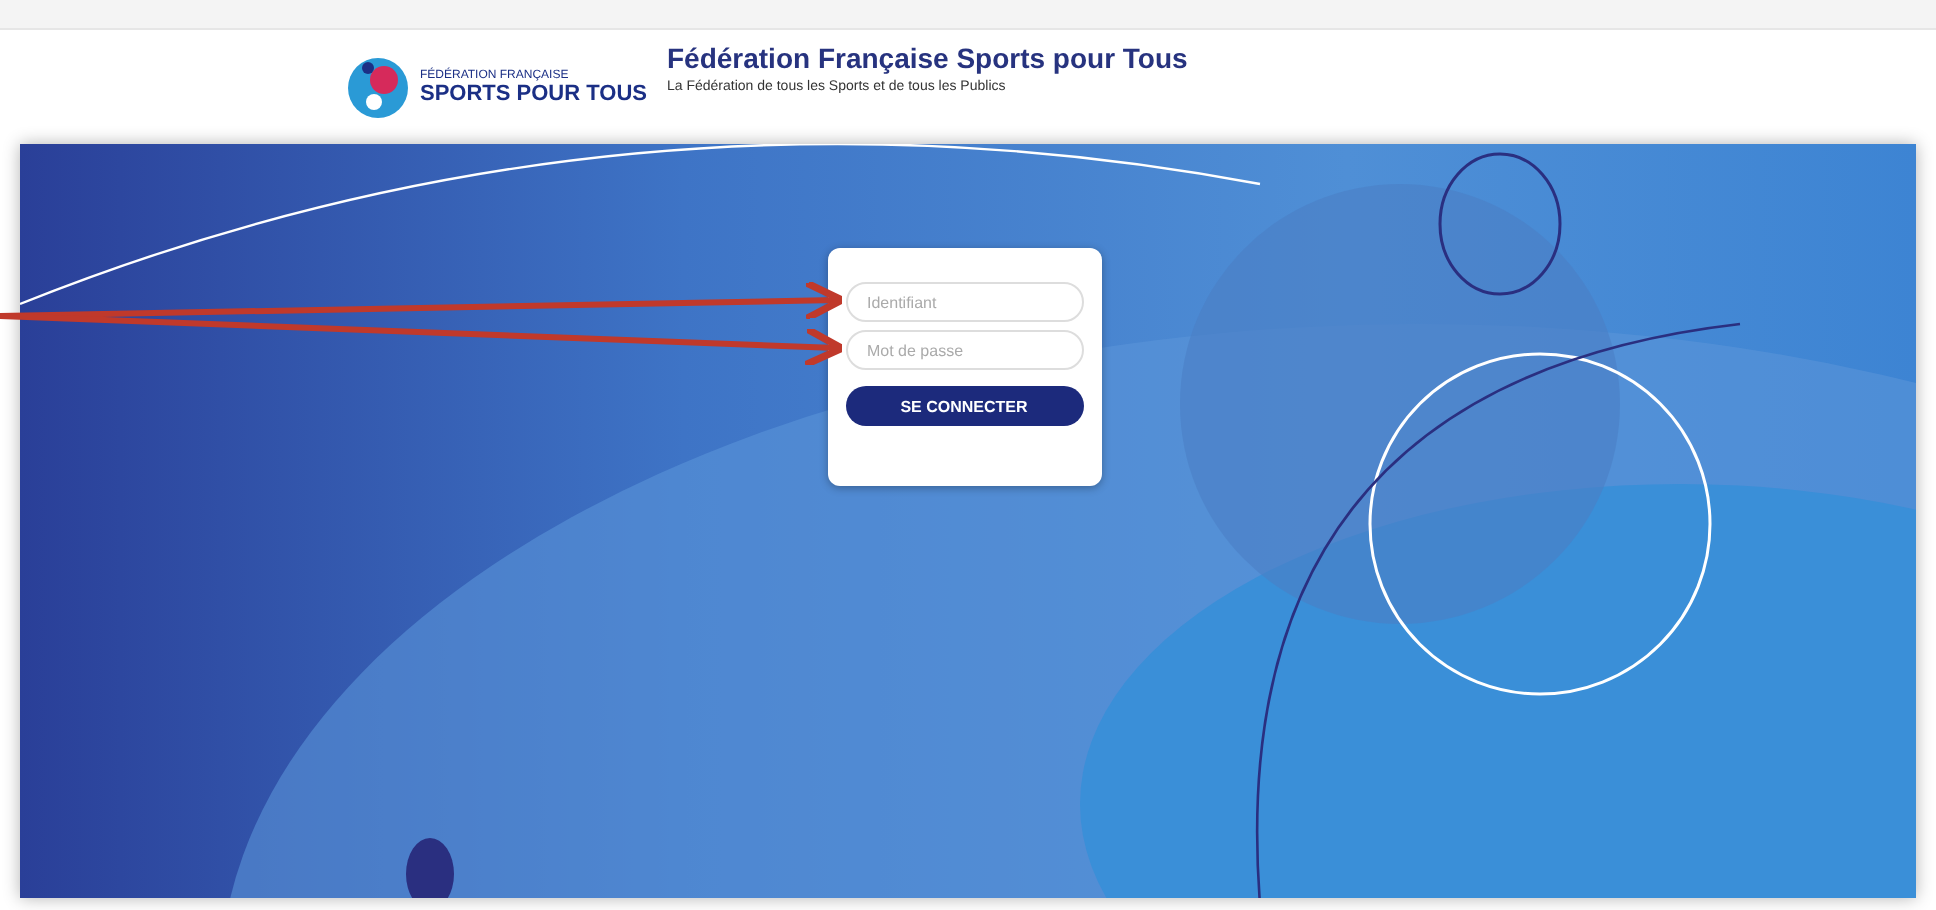 The width and height of the screenshot is (1936, 910). I want to click on logo-text: SPORTS POUR TOUS, so click(533, 94).